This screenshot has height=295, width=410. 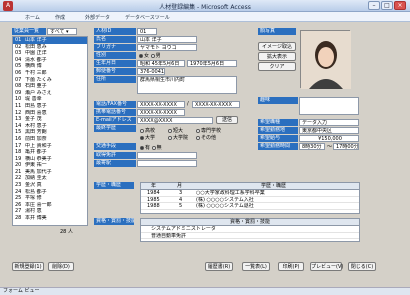 I want to click on hobby-label: 趣味, so click(x=278, y=100).